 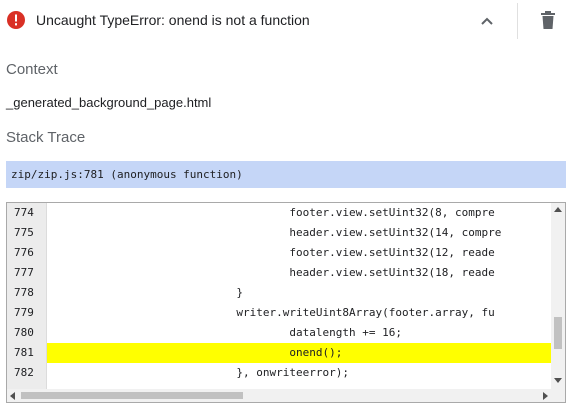 What do you see at coordinates (197, 352) in the screenshot?
I see `line-code: onend();` at bounding box center [197, 352].